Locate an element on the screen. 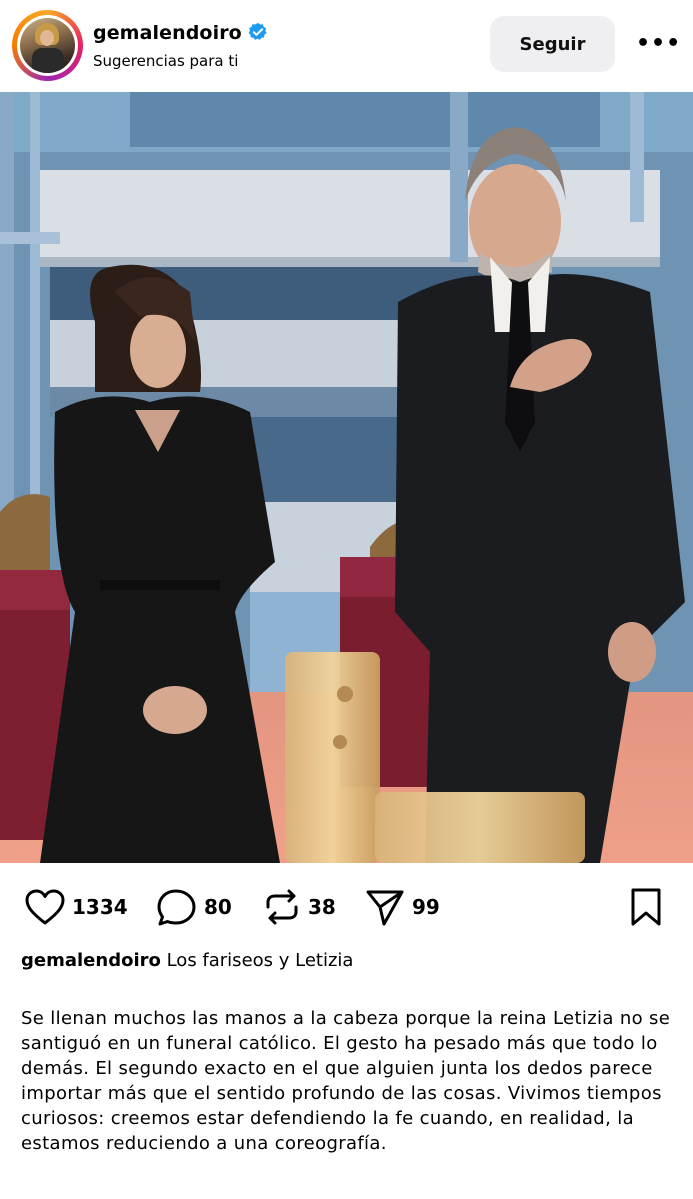 This screenshot has height=1199, width=693. verified-icon is located at coordinates (257, 31).